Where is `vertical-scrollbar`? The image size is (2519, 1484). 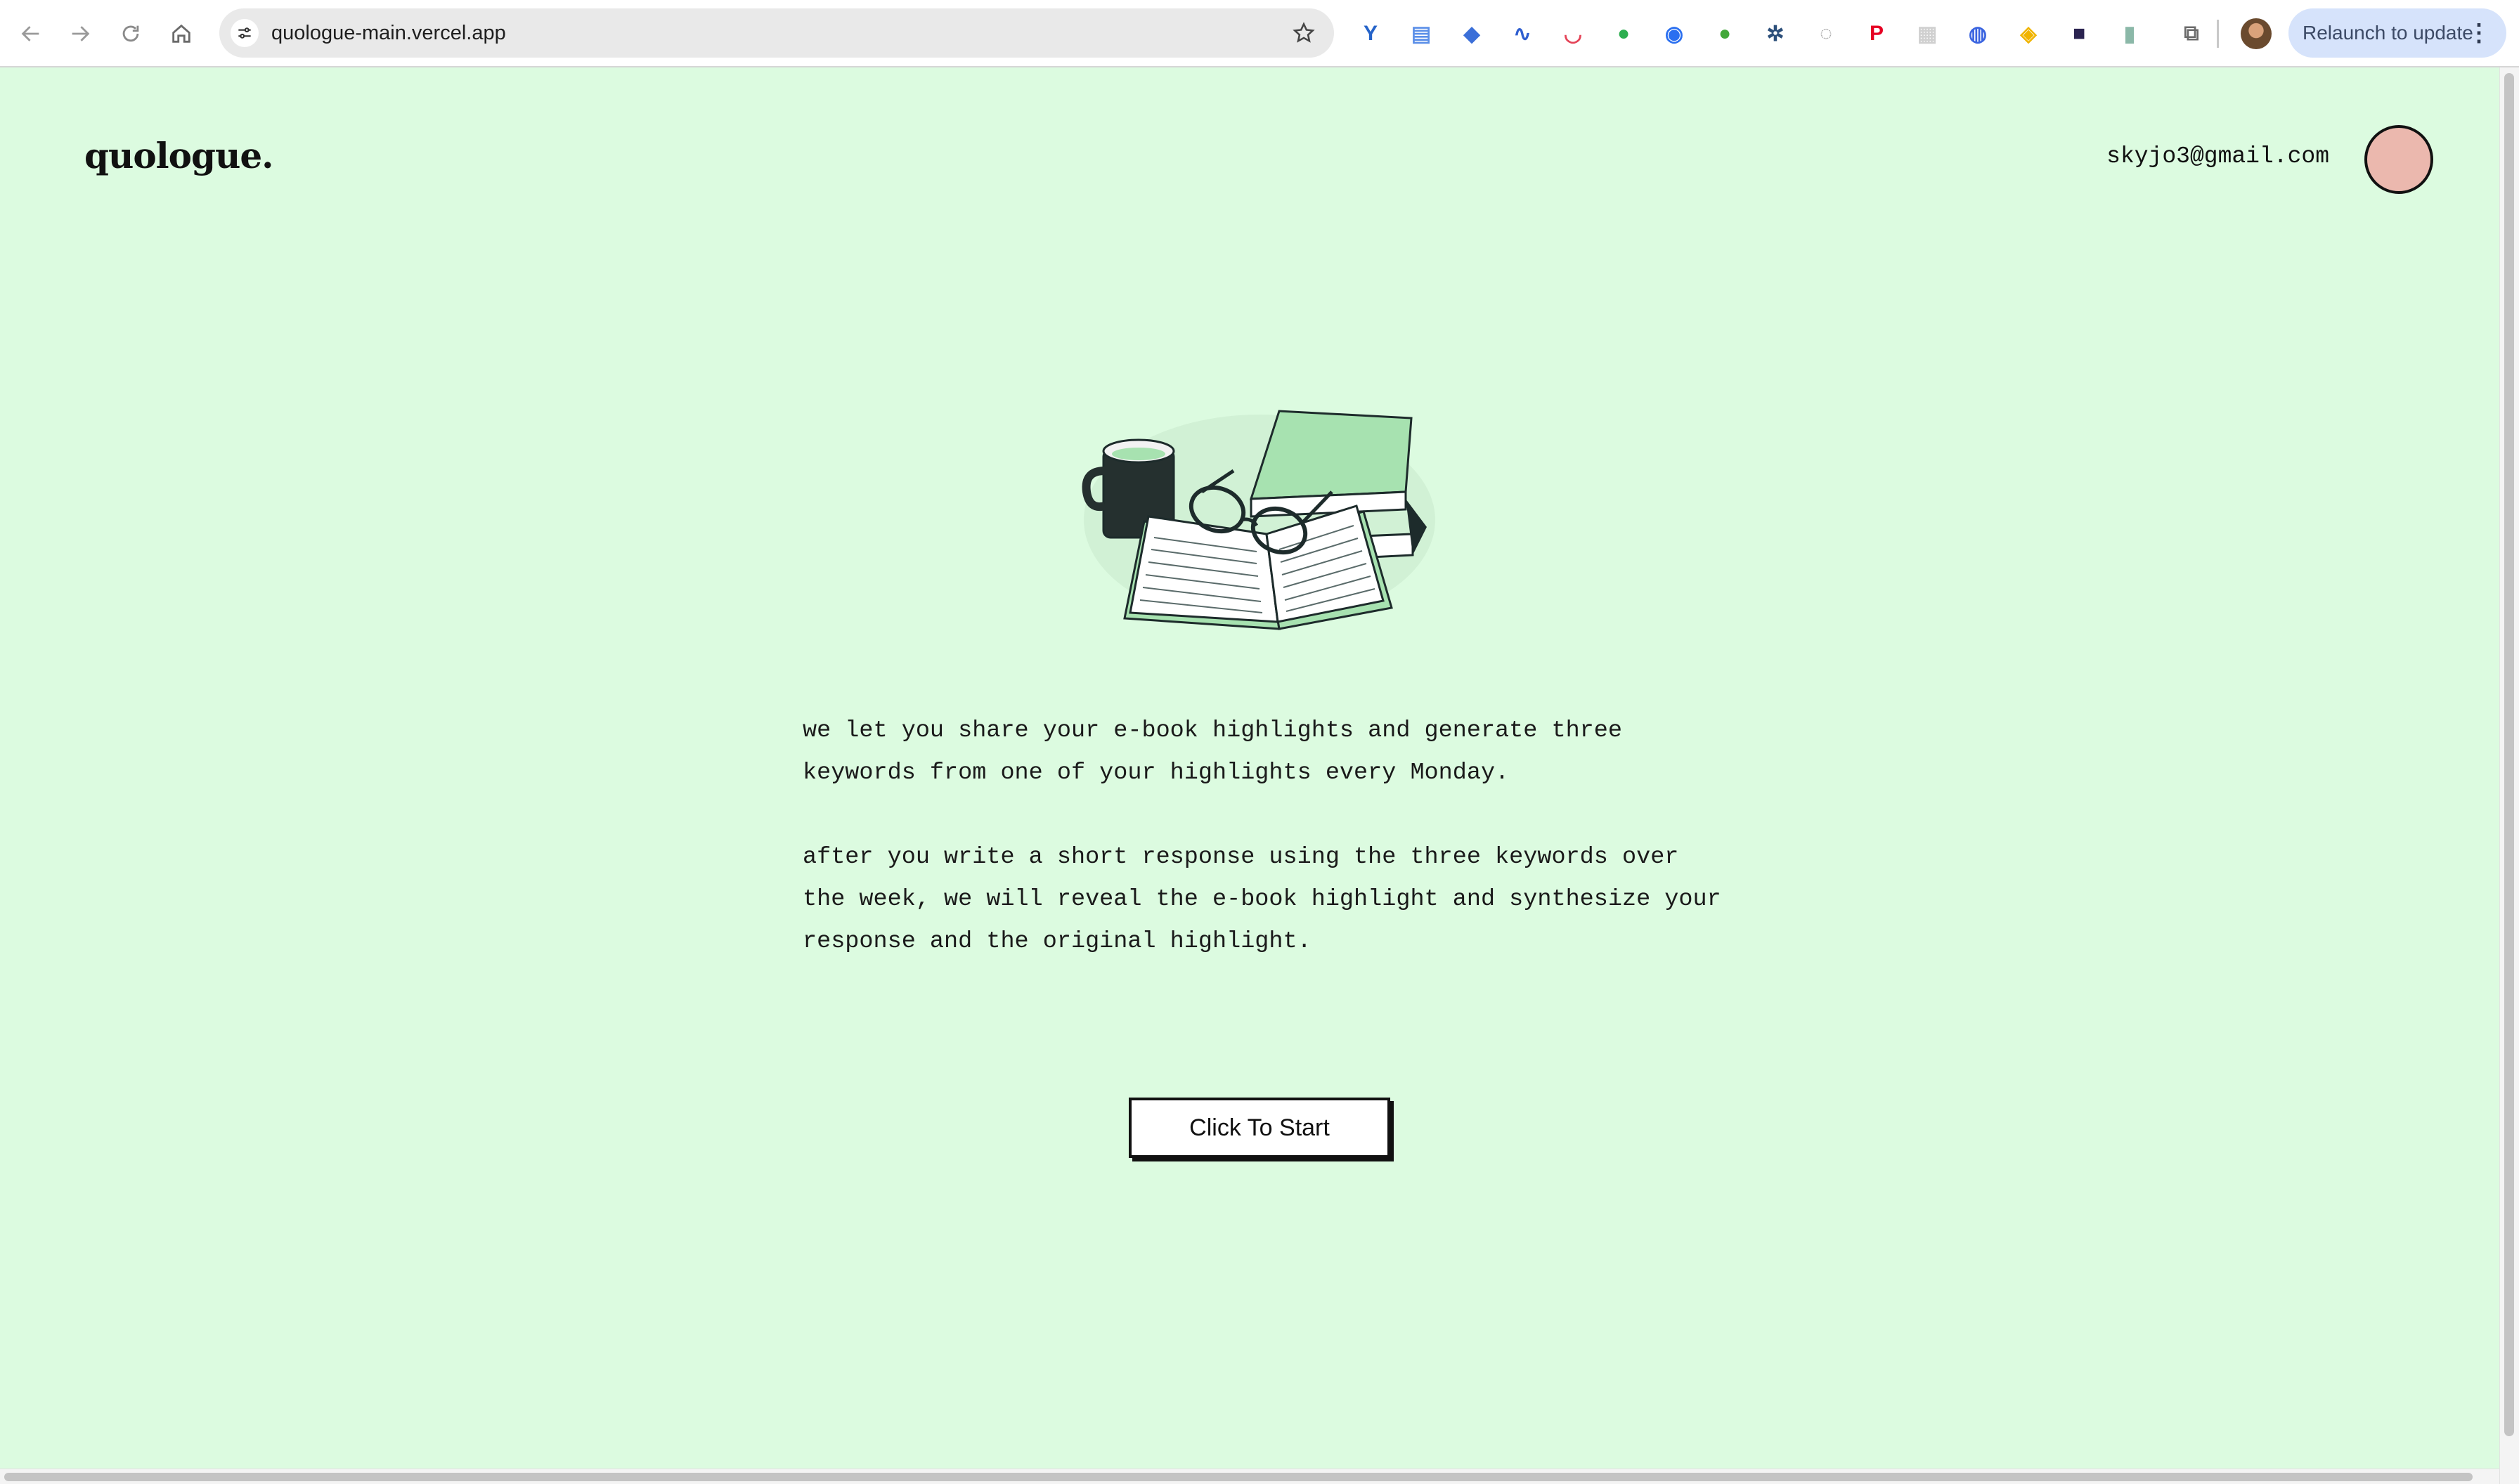
vertical-scrollbar is located at coordinates (2509, 775).